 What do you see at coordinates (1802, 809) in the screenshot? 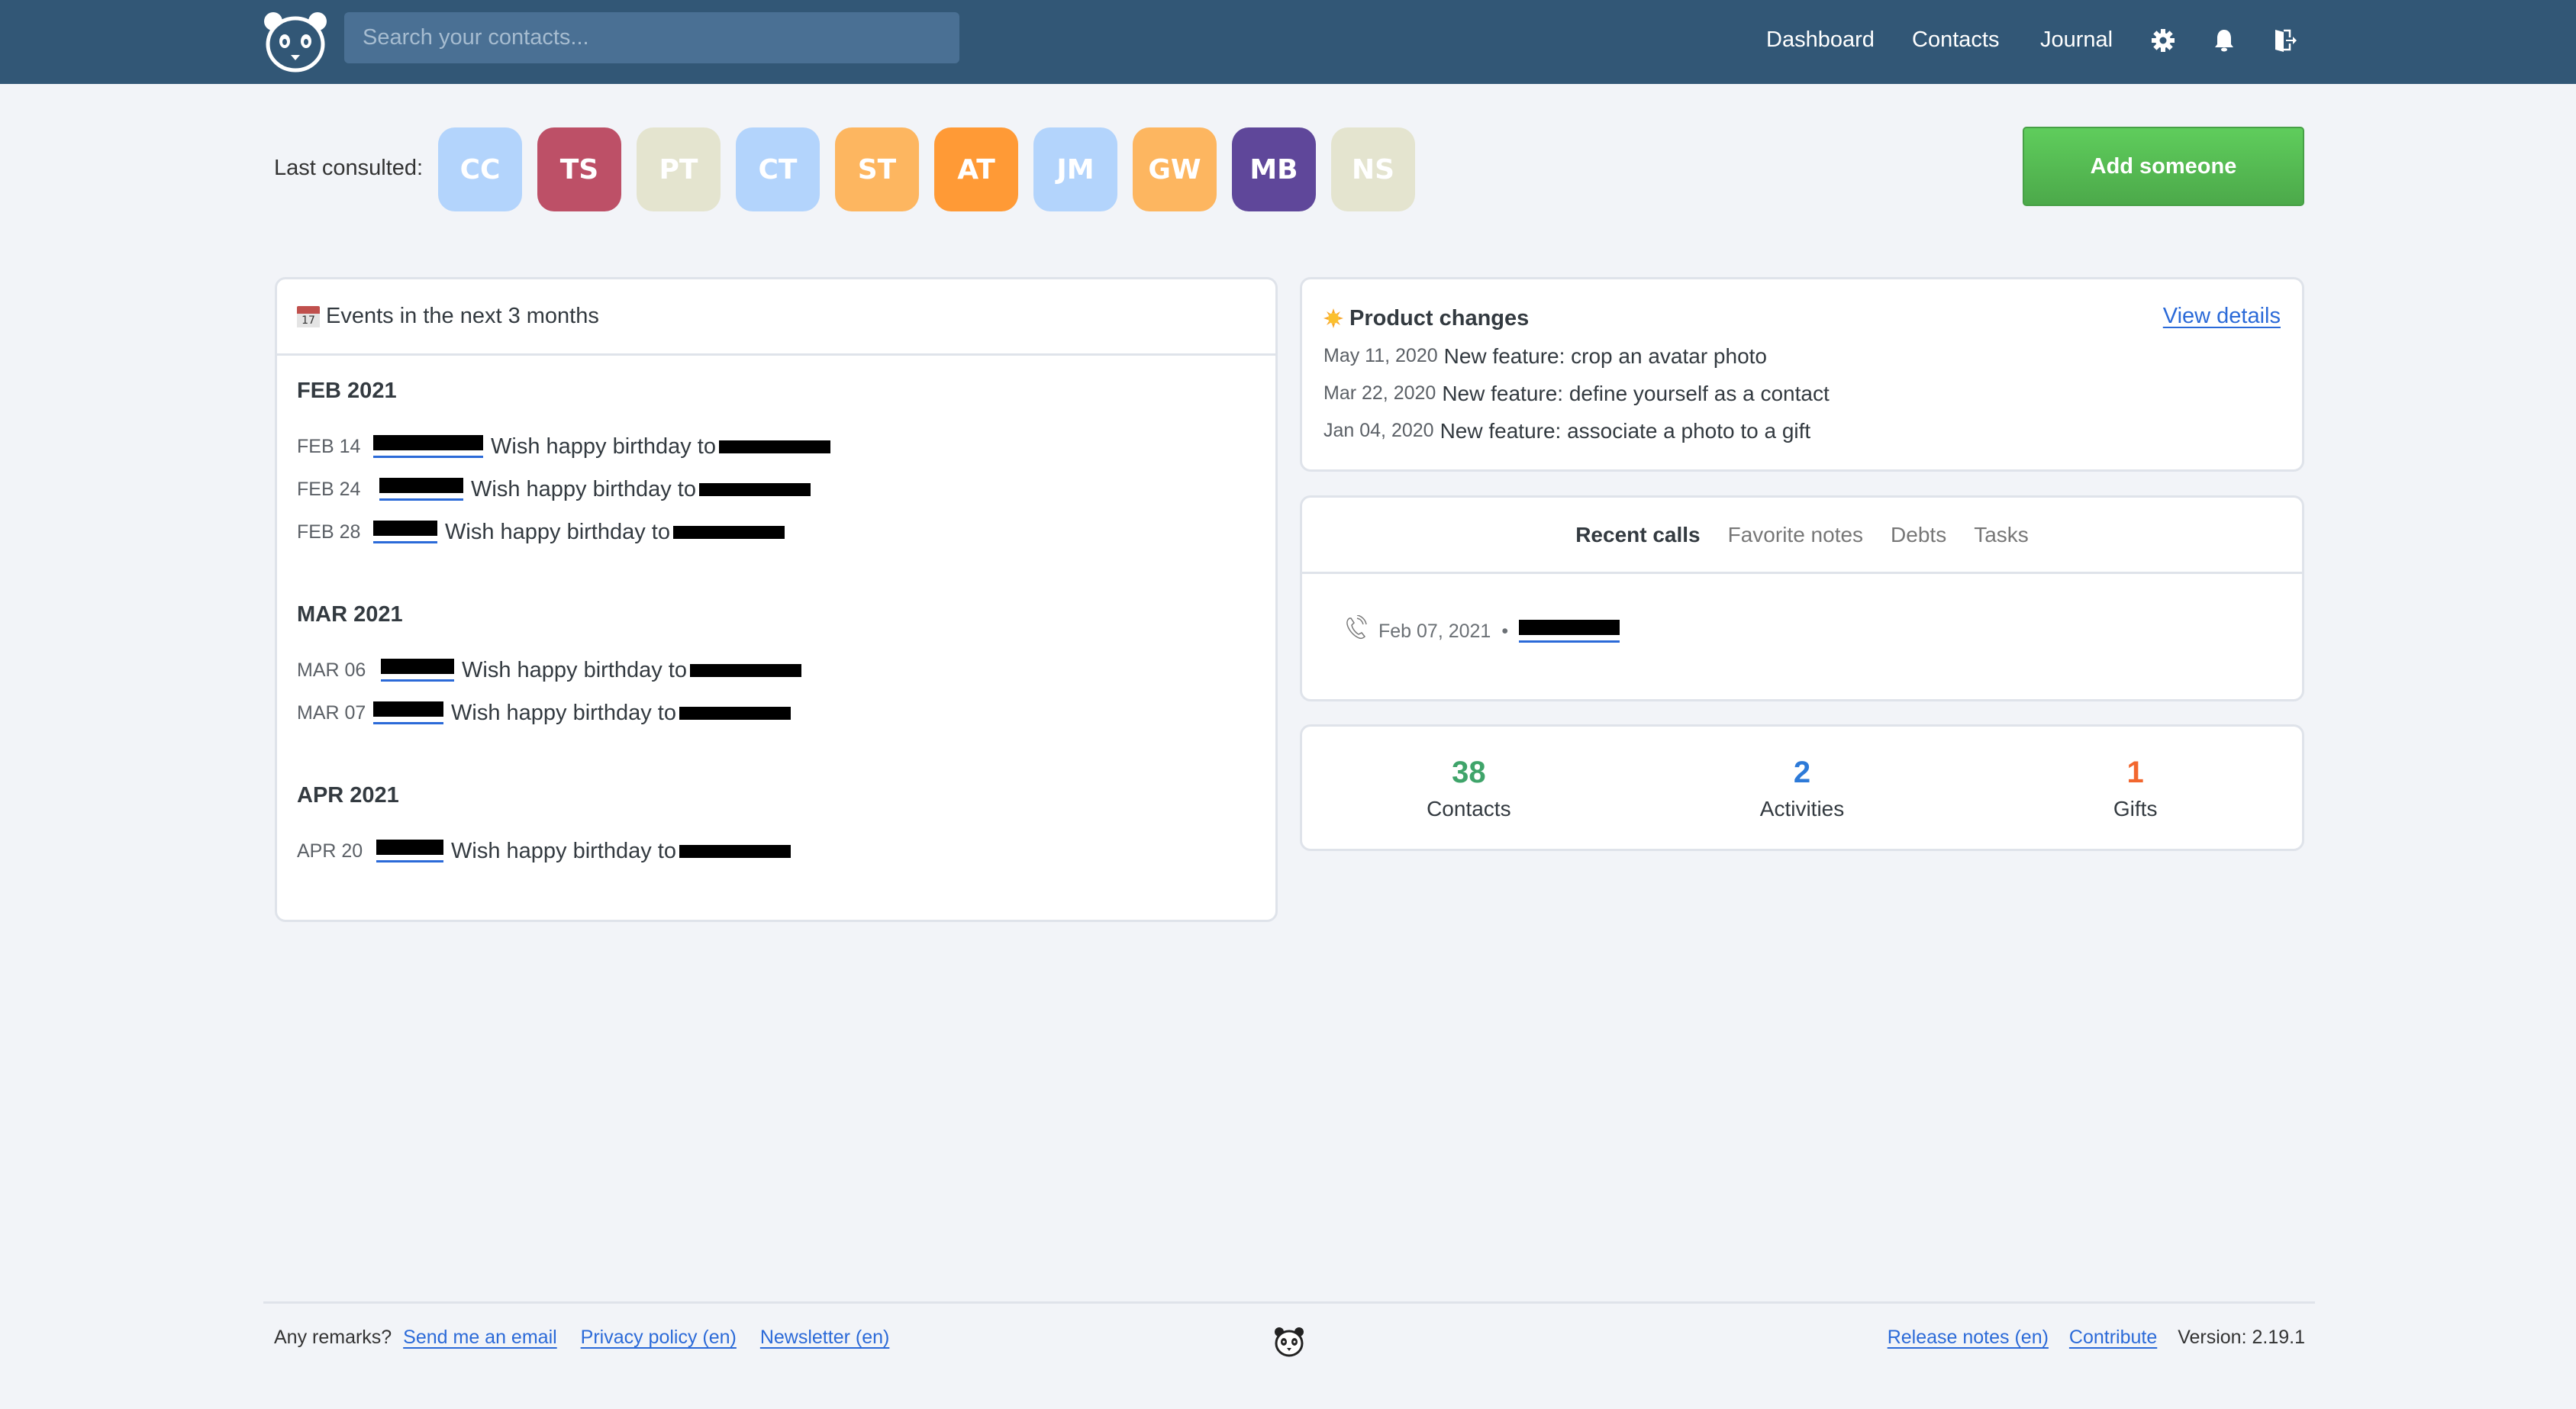
I see `stat-label: Activities` at bounding box center [1802, 809].